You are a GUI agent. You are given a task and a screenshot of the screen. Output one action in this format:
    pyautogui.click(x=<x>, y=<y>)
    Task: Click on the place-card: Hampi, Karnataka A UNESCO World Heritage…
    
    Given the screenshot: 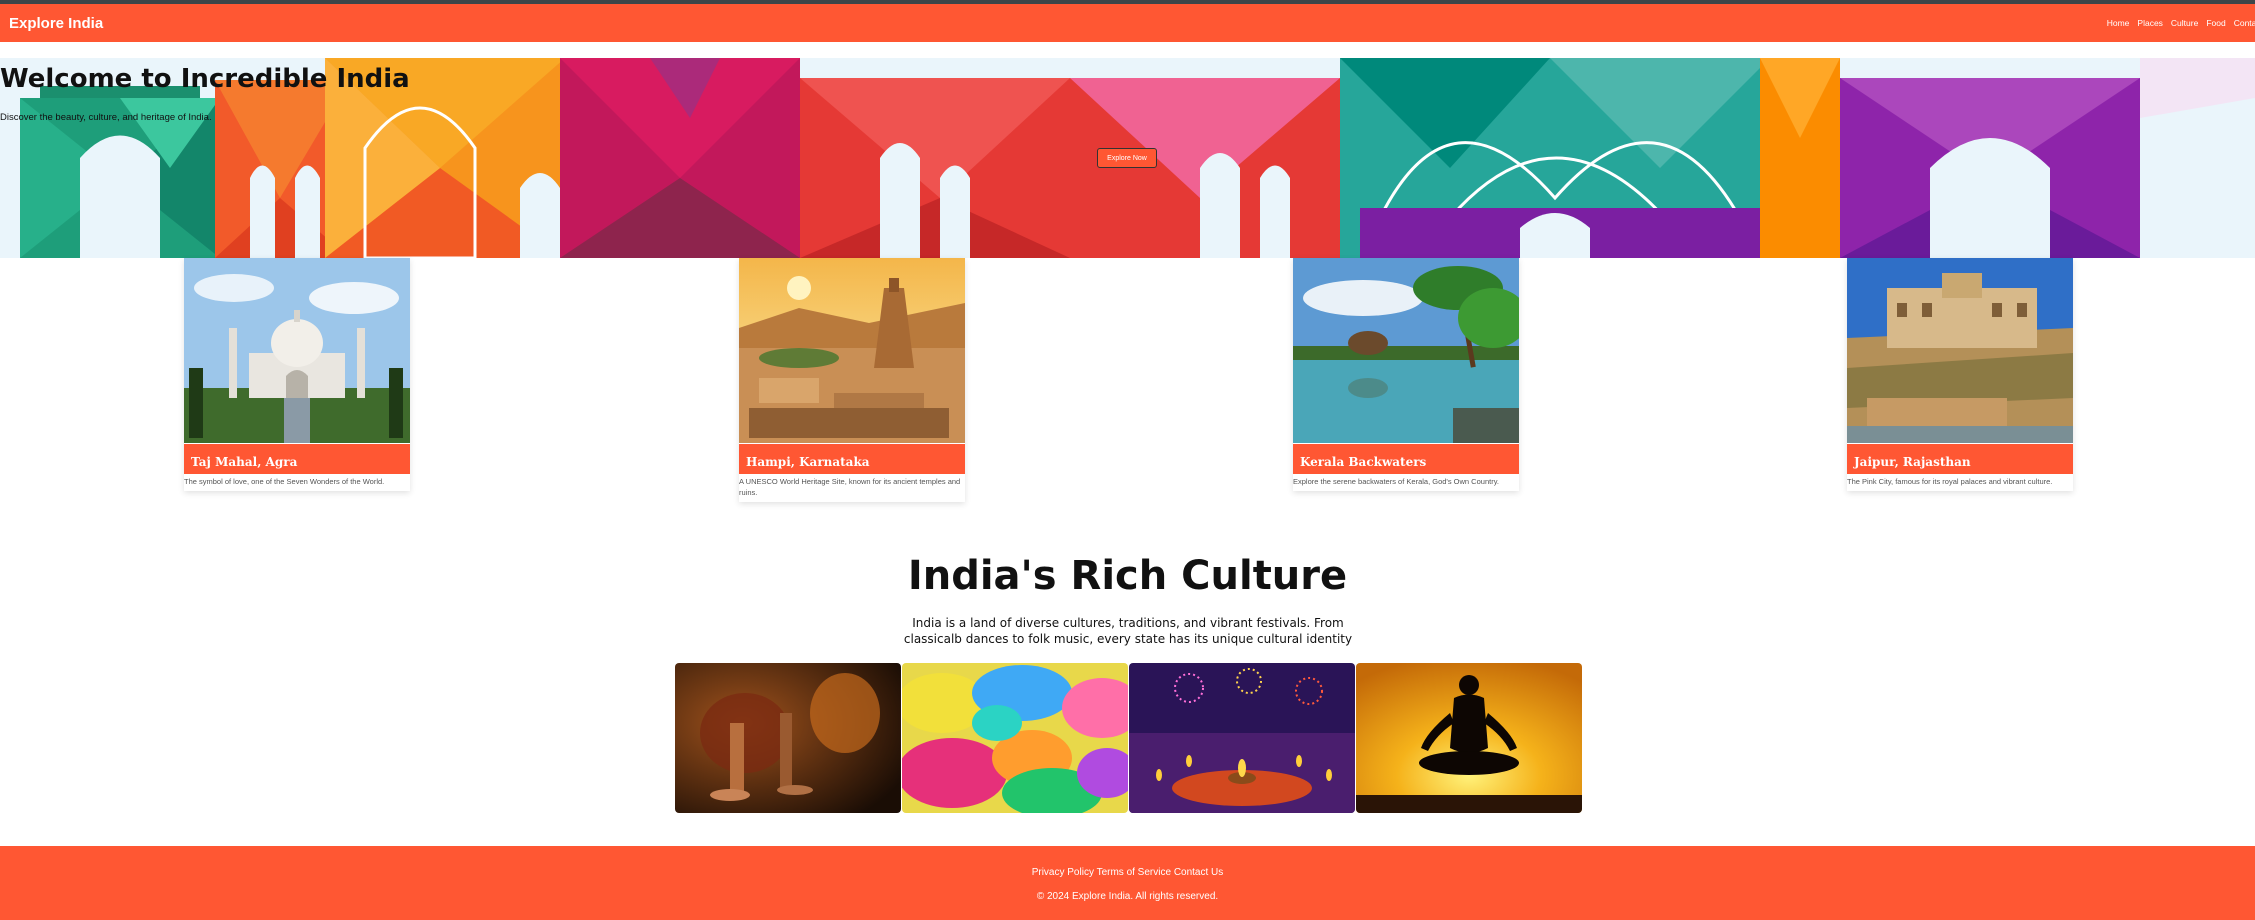 What is the action you would take?
    pyautogui.click(x=852, y=380)
    